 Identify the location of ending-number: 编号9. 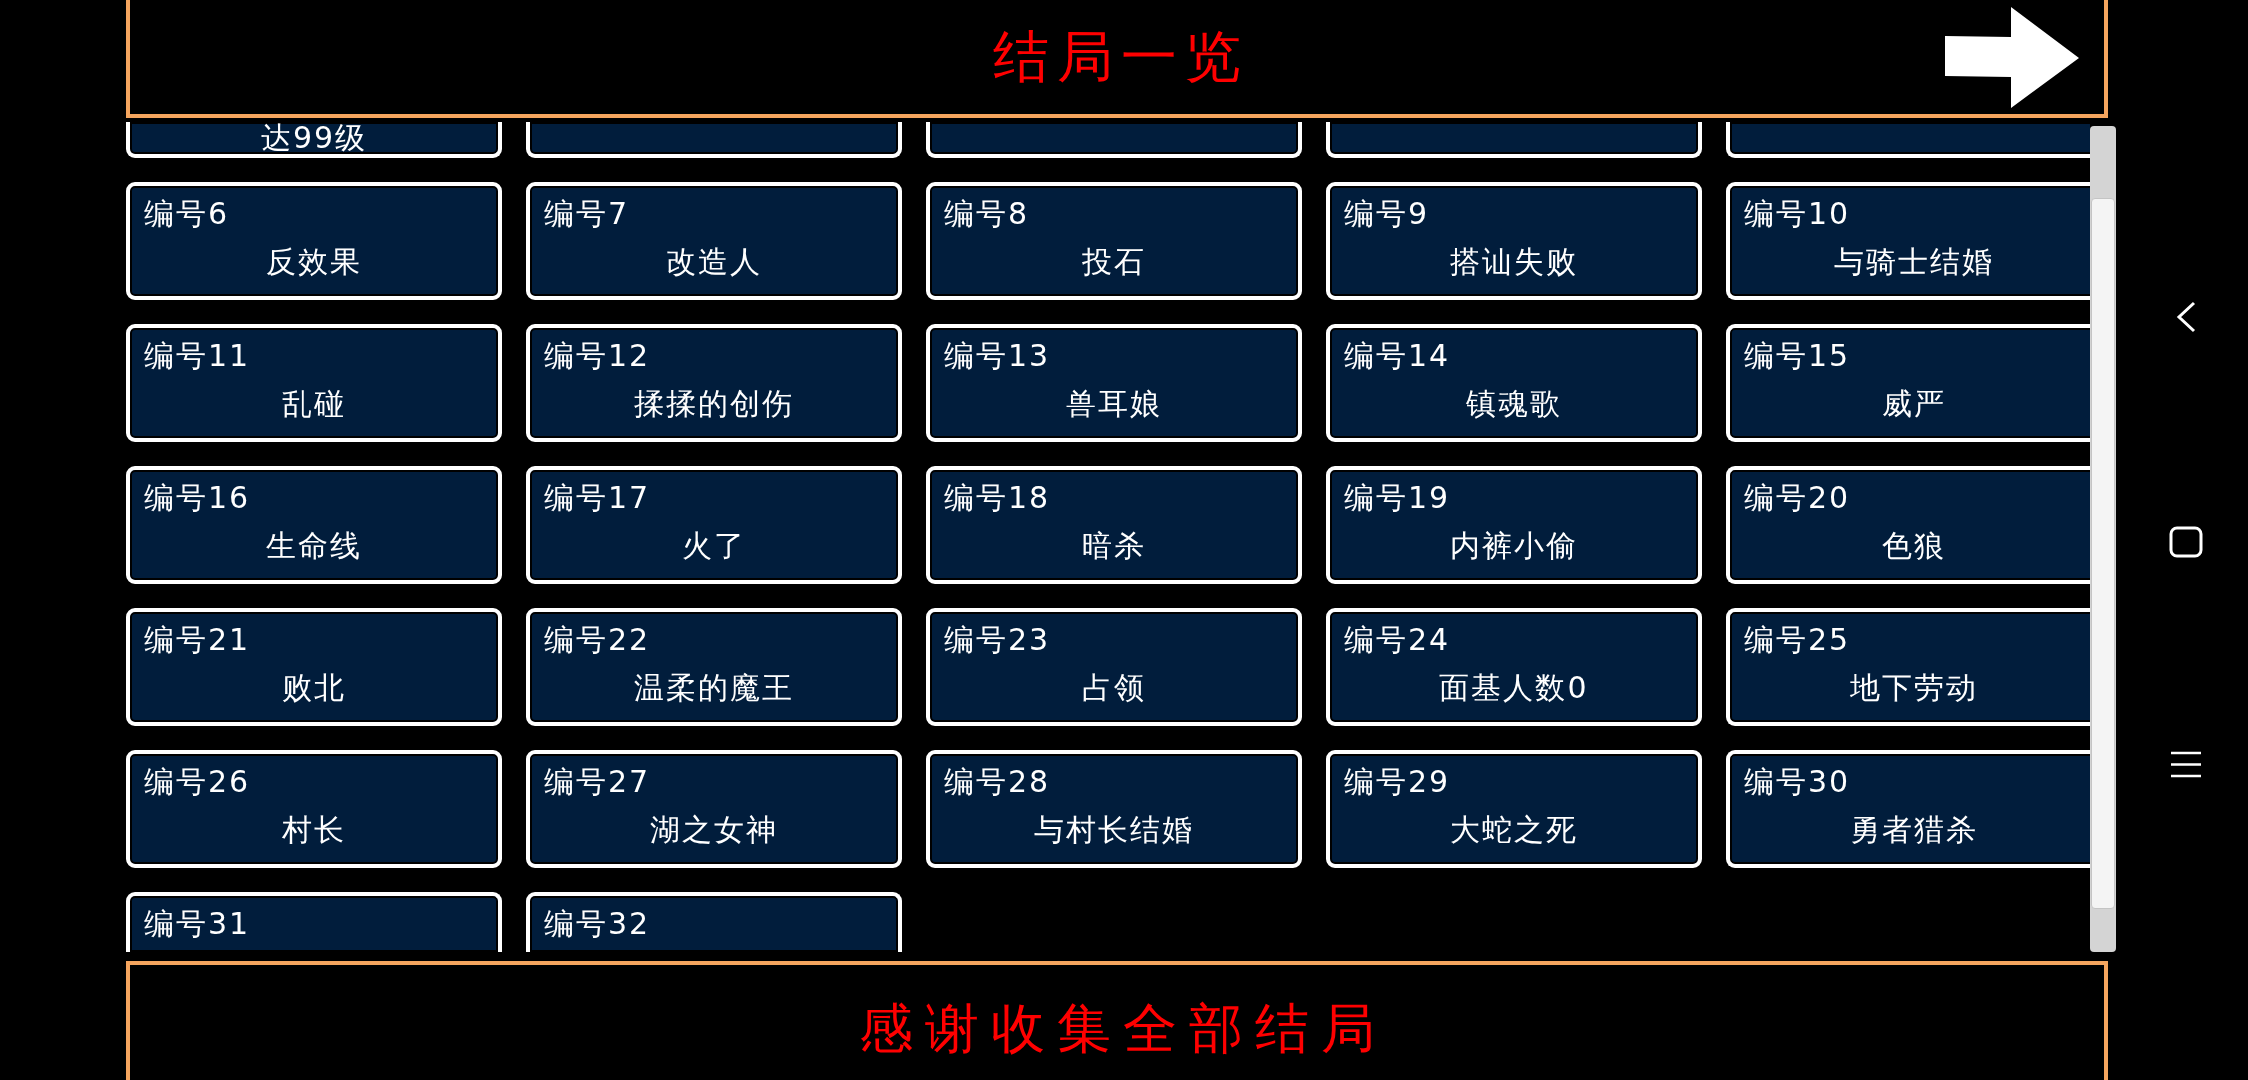
(1387, 214).